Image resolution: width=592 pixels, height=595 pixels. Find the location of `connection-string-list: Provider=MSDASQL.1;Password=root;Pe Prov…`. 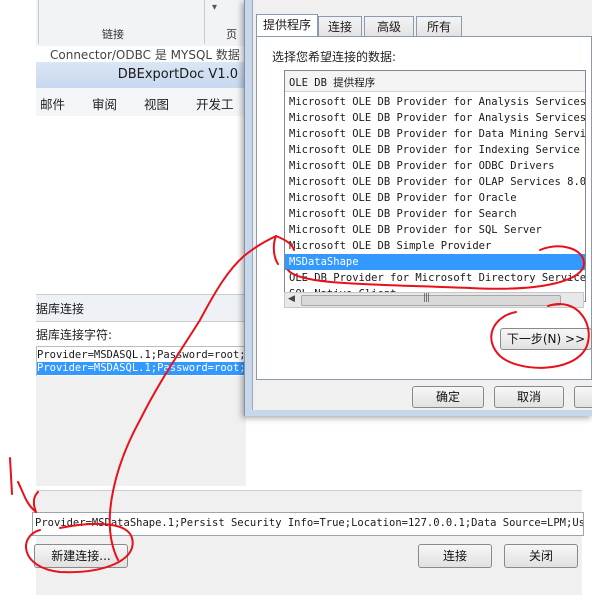

connection-string-list: Provider=MSDASQL.1;Password=root;Pe Prov… is located at coordinates (142, 362).